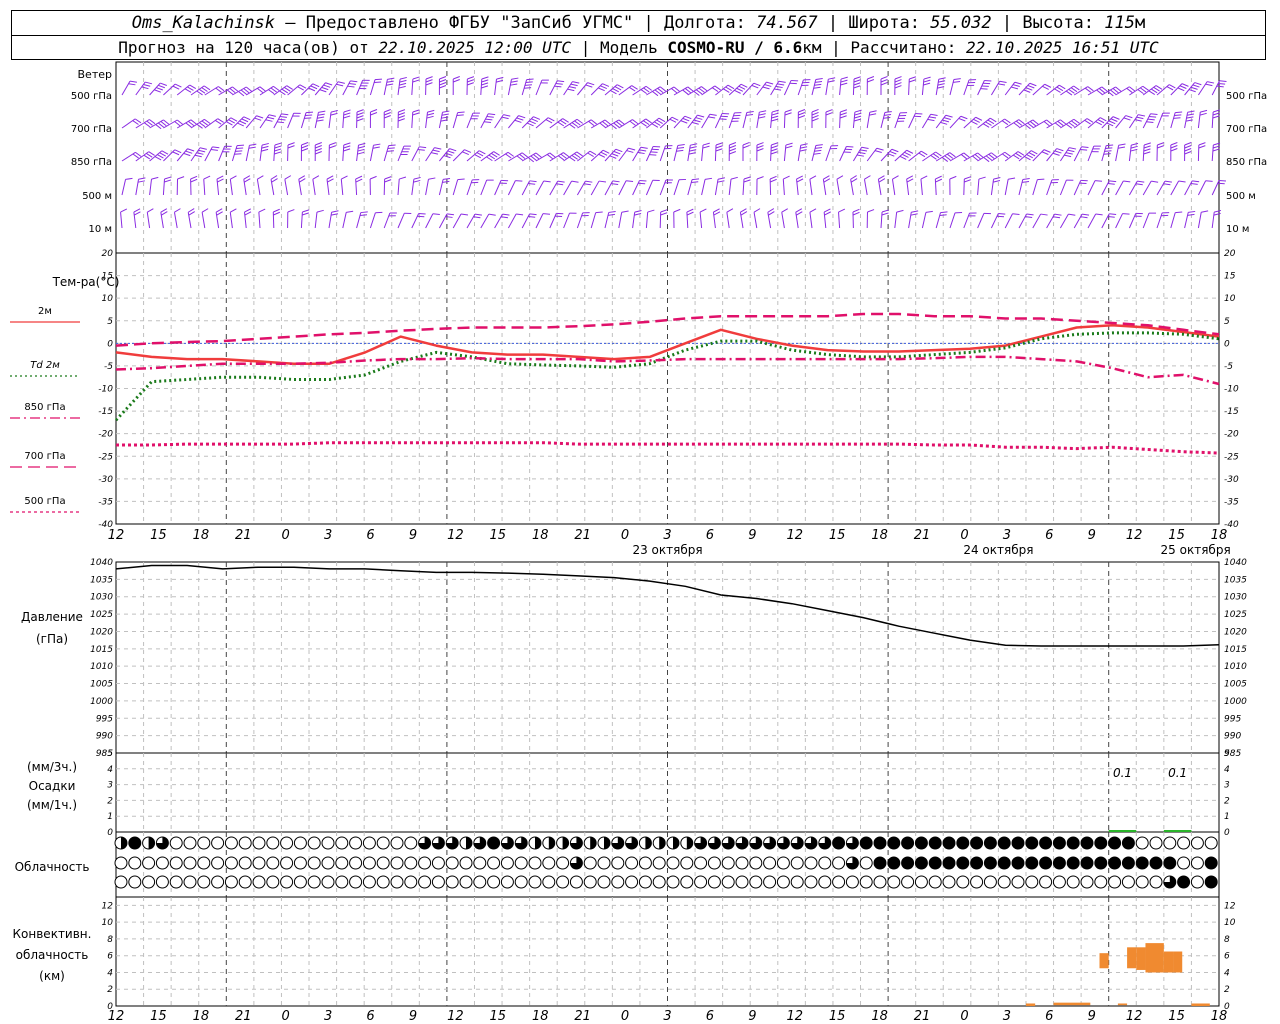 The height and width of the screenshot is (1024, 1280). Describe the element at coordinates (45, 365) in the screenshot. I see `legend-label: Td 2м` at that location.